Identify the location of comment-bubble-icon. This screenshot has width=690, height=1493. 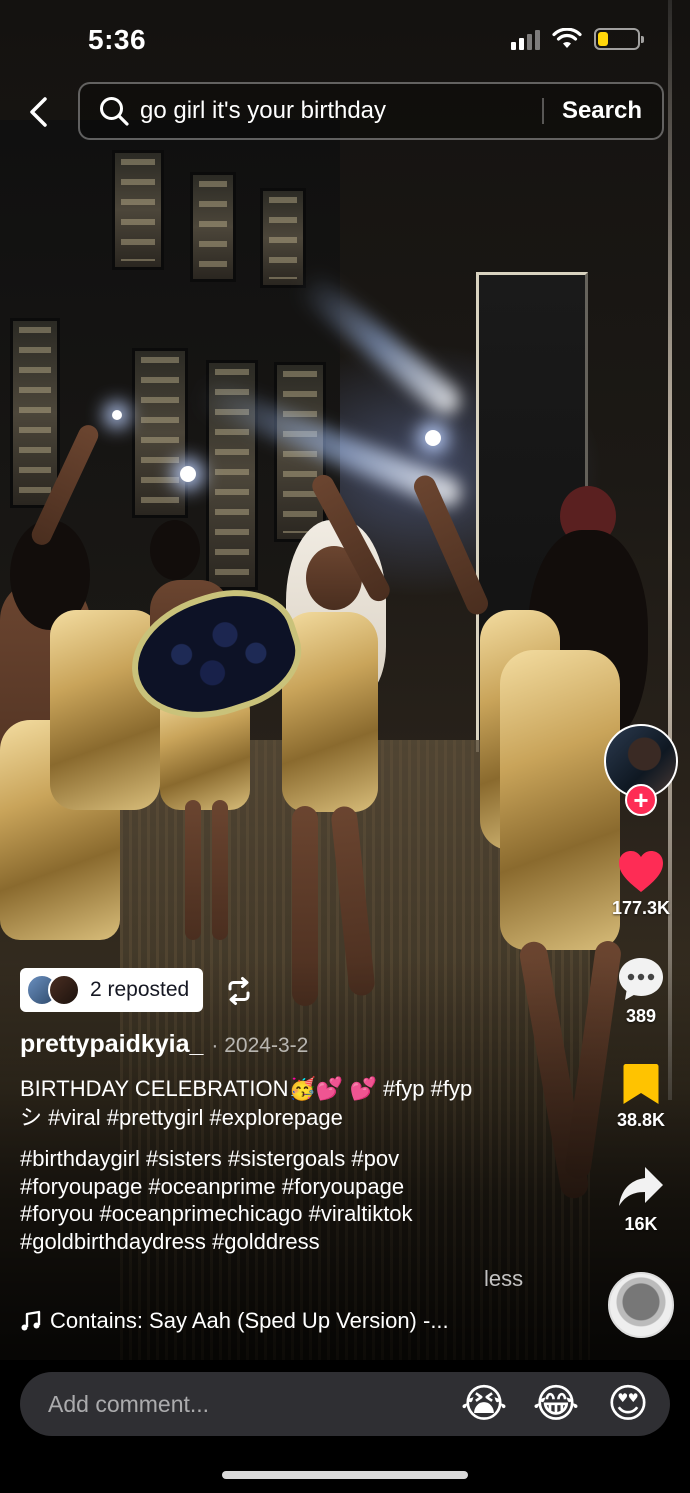
(641, 979).